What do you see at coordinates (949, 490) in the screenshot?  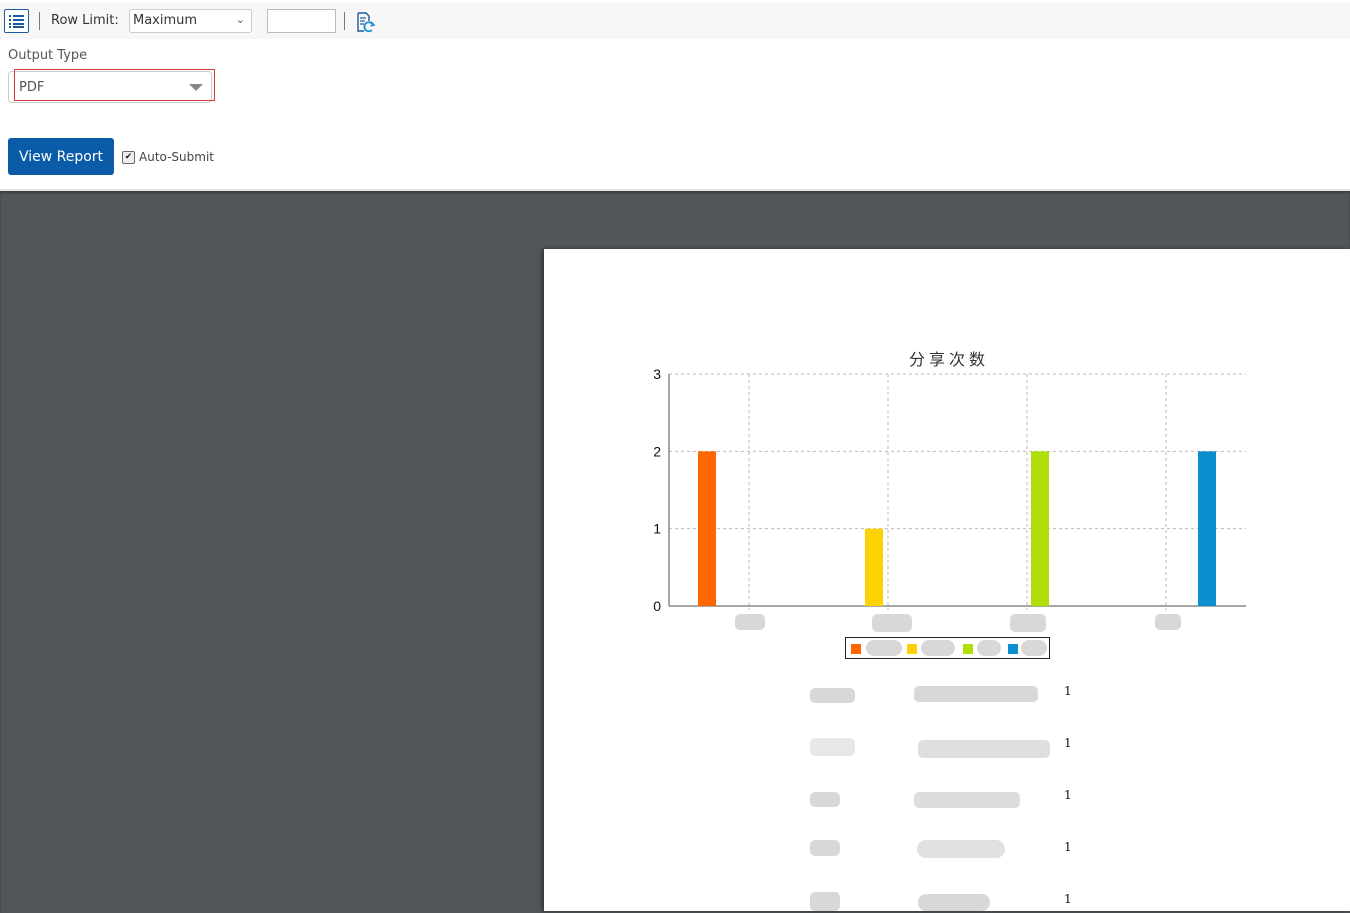 I see `bar-chart: 0 1 2 3` at bounding box center [949, 490].